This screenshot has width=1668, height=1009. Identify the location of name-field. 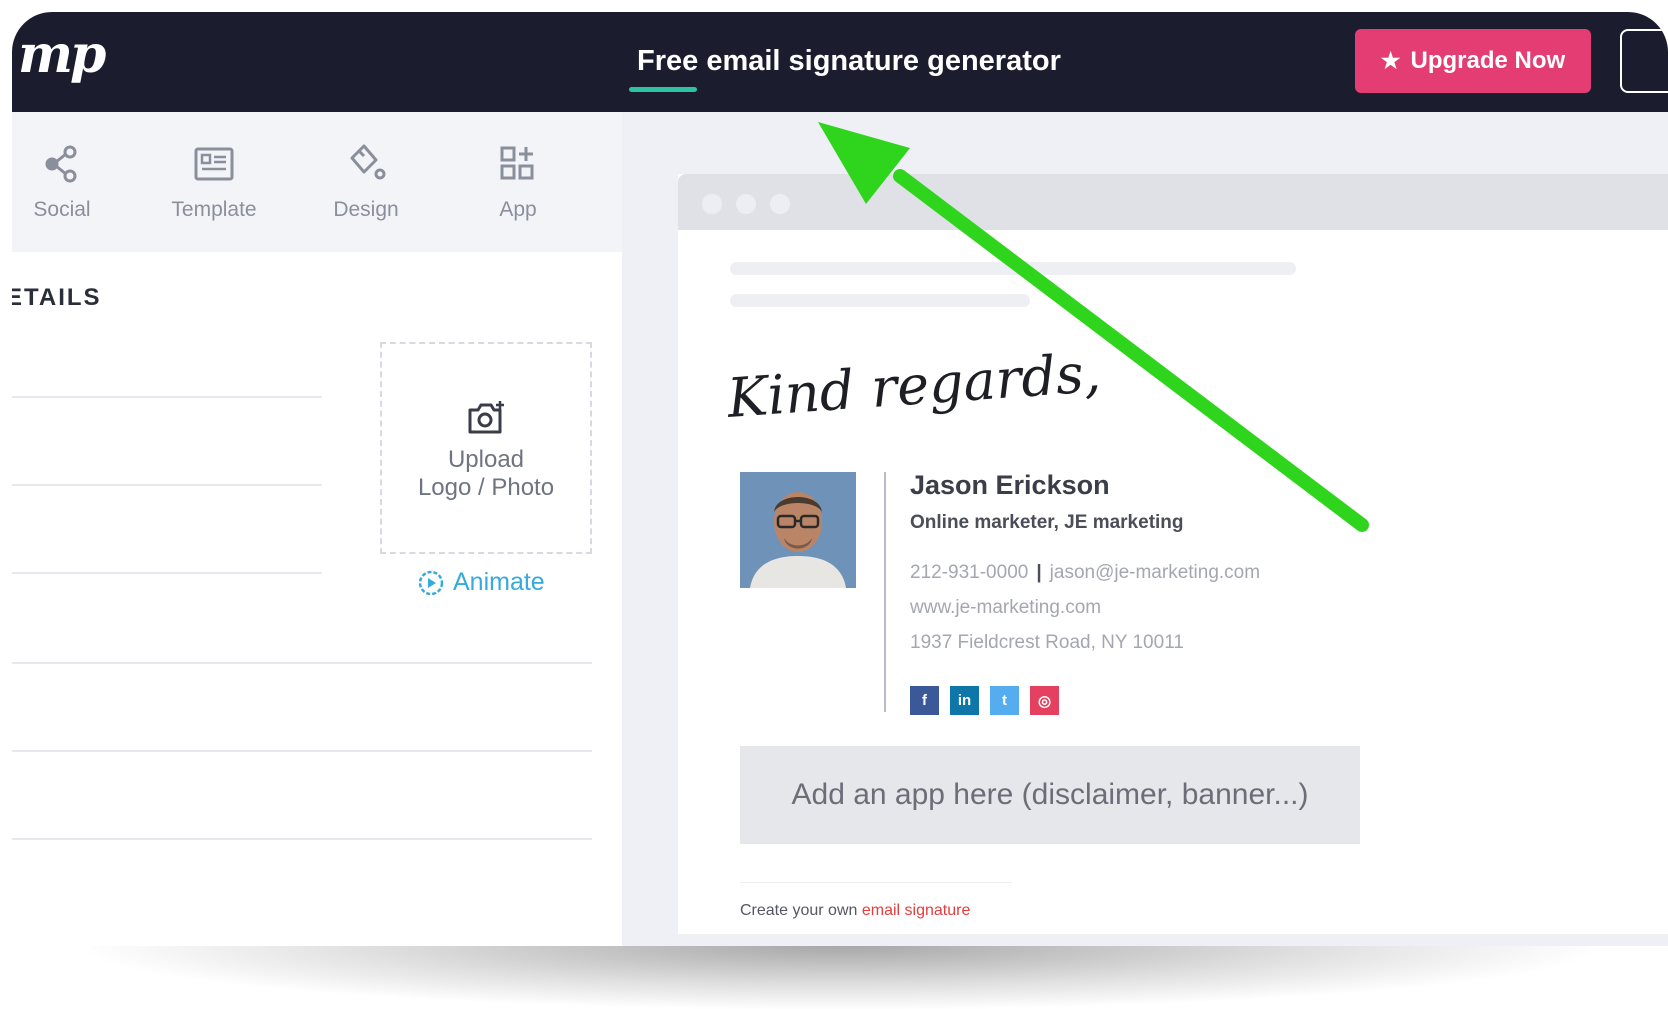
(167, 397).